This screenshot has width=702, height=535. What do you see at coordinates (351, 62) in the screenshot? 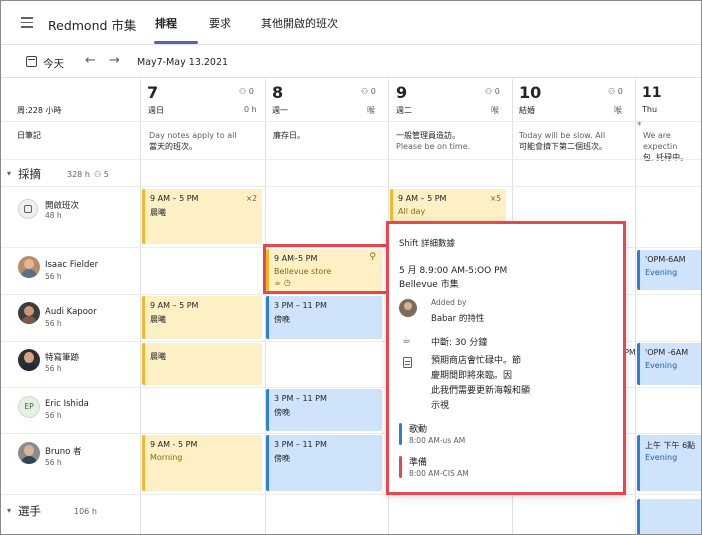
I see `toolbar` at bounding box center [351, 62].